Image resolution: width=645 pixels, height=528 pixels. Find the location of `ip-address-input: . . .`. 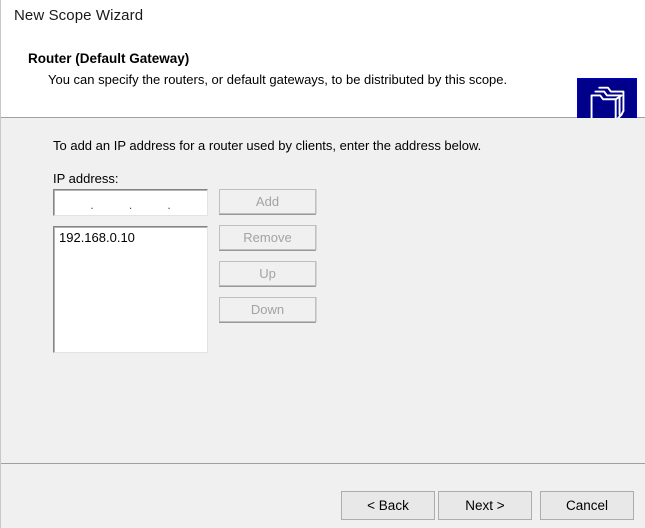

ip-address-input: . . . is located at coordinates (130, 202).